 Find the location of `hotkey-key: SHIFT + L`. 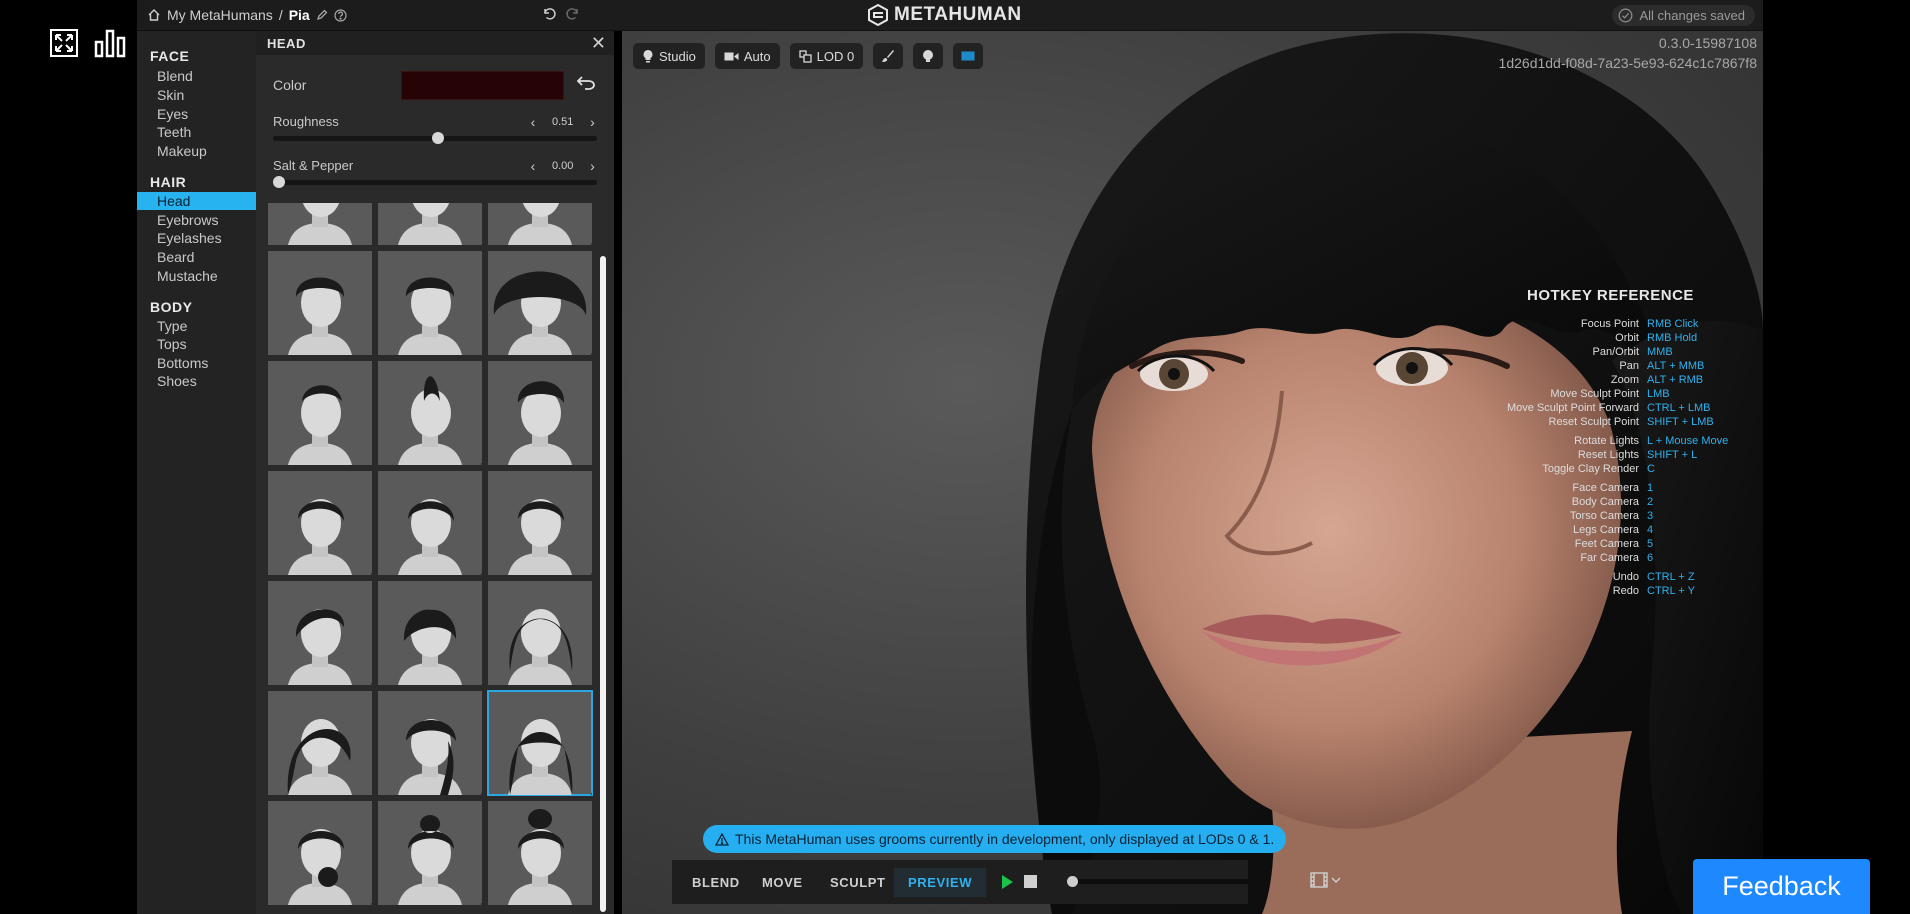

hotkey-key: SHIFT + L is located at coordinates (1672, 455).